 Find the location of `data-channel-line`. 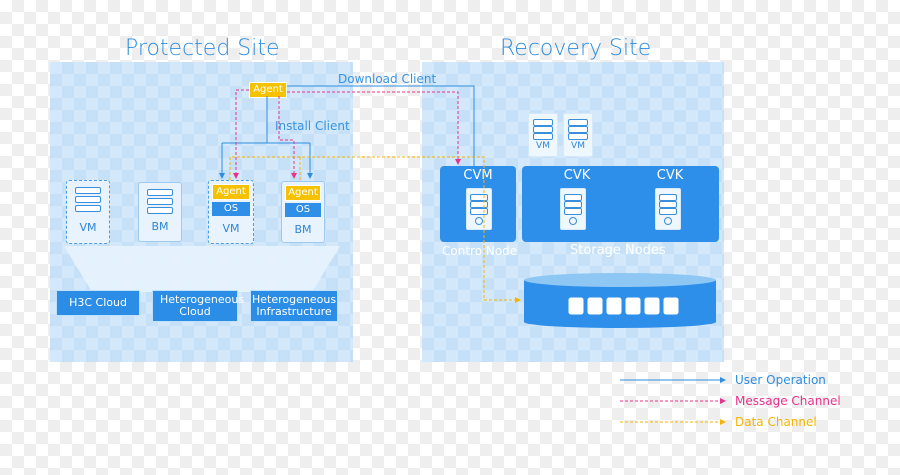

data-channel-line is located at coordinates (375, 229).